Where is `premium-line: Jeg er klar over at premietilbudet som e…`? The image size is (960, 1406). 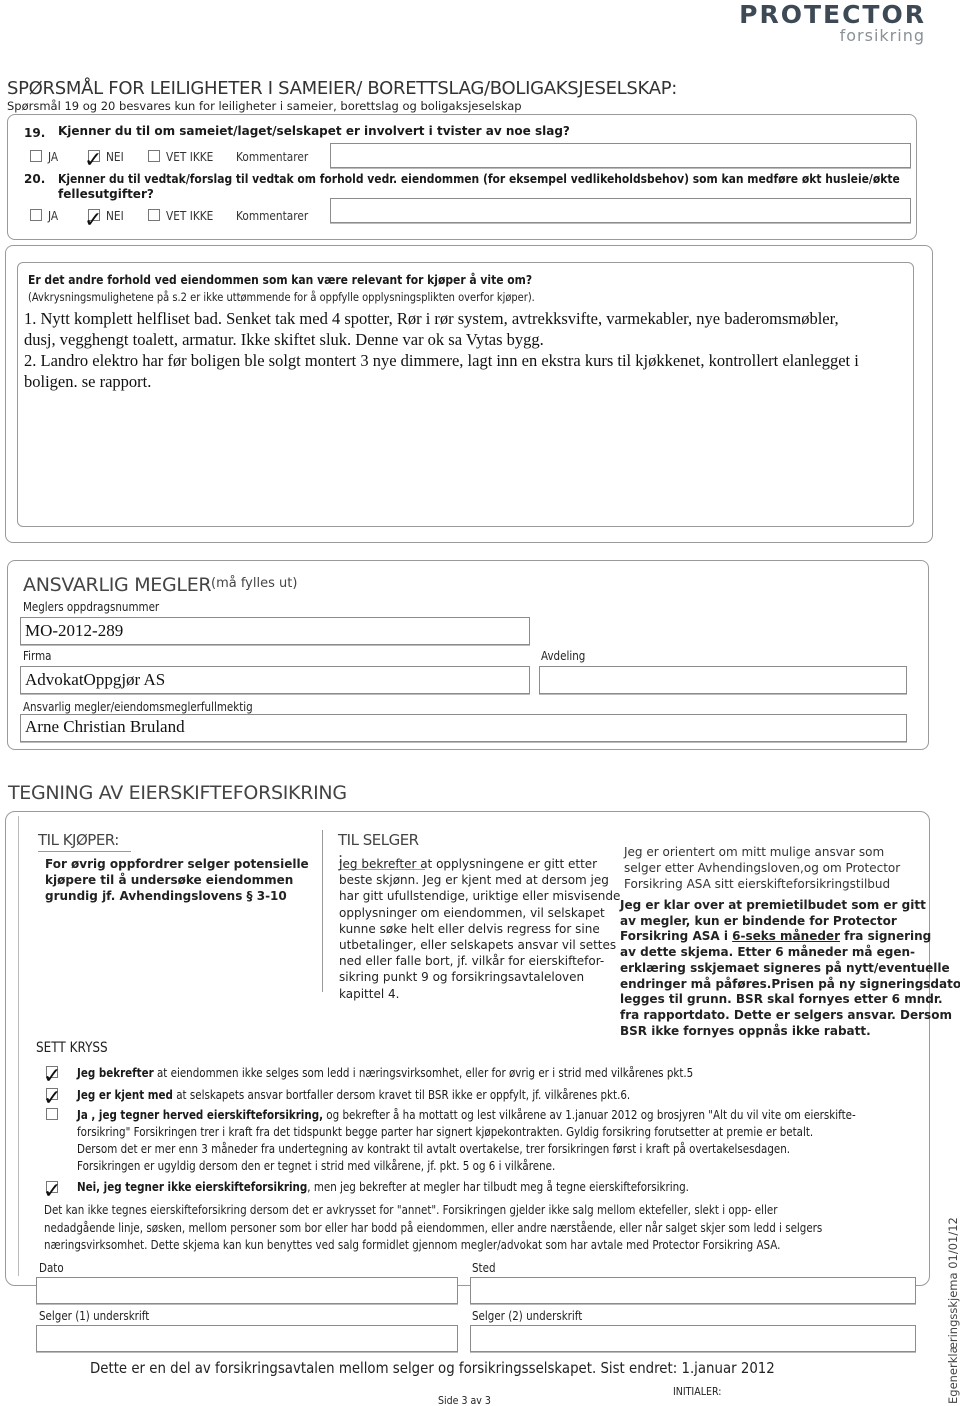 premium-line: Jeg er klar over at premietilbudet som e… is located at coordinates (773, 905).